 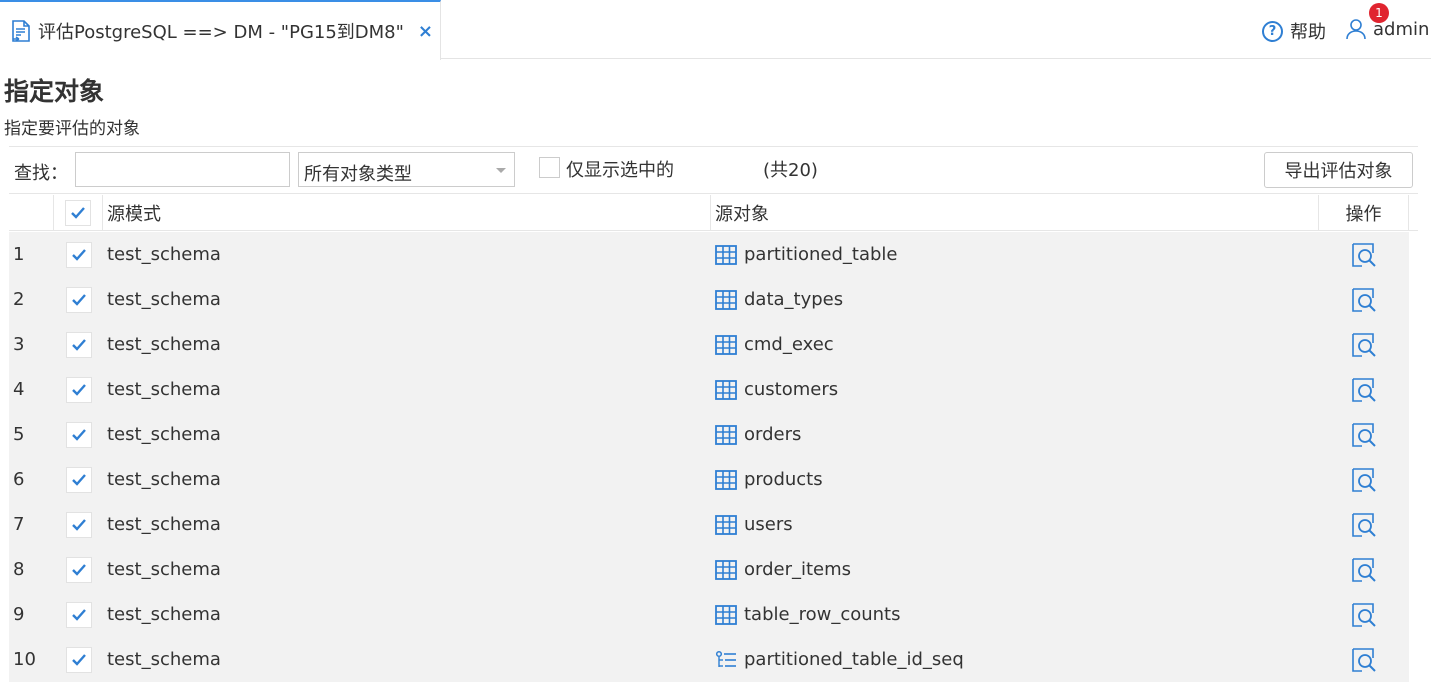 What do you see at coordinates (1015, 569) in the screenshot?
I see `row-object: order_items` at bounding box center [1015, 569].